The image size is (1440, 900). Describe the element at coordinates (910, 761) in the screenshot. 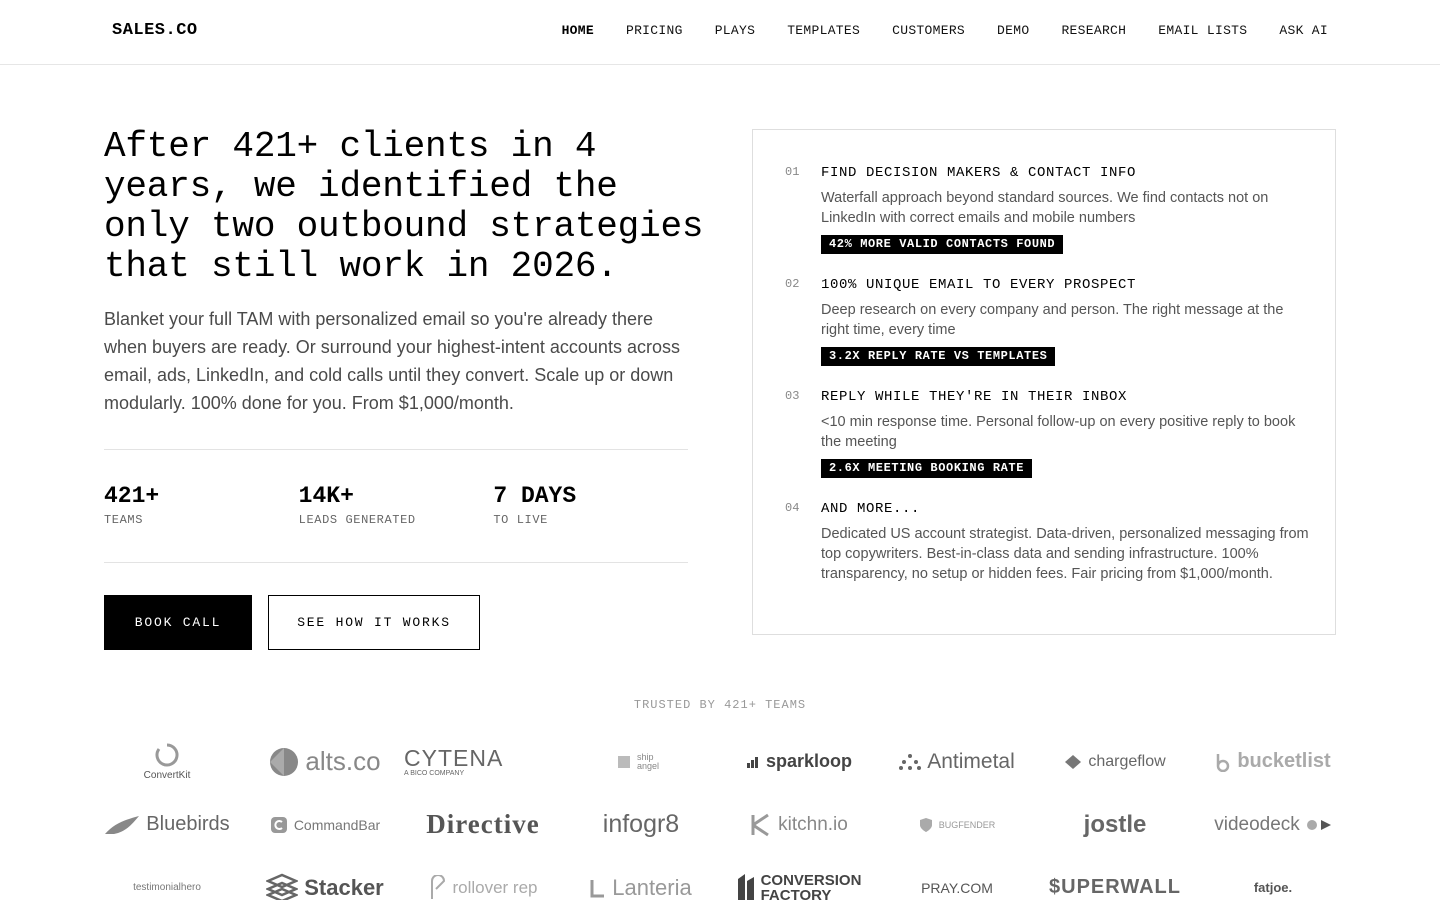

I see `antimetal-icon` at that location.